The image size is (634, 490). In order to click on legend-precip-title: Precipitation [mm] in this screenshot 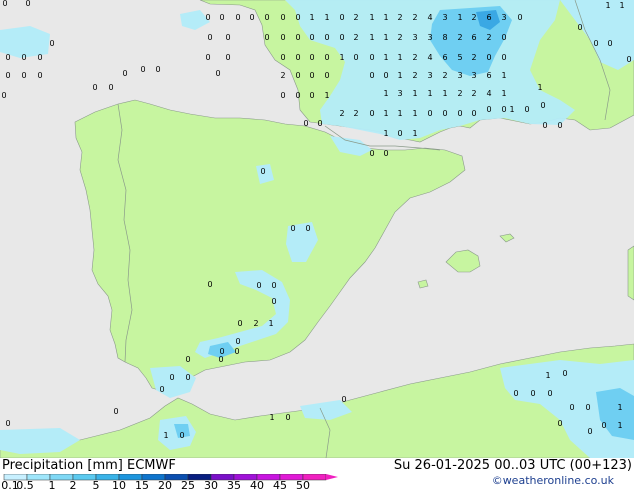, I will do `click(62, 465)`.